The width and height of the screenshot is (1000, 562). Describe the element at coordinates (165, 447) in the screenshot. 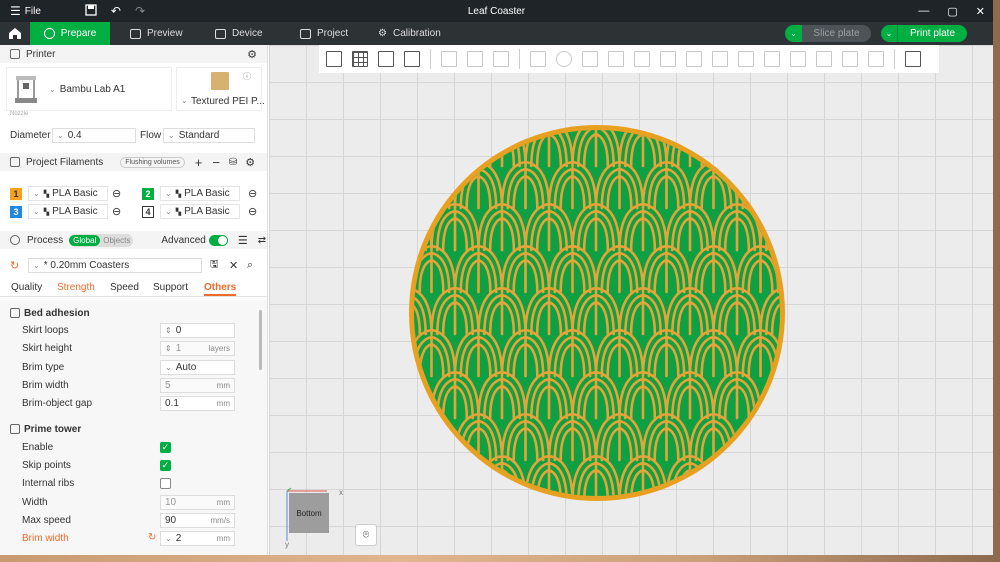

I see `enable-checkbox: ✓` at that location.